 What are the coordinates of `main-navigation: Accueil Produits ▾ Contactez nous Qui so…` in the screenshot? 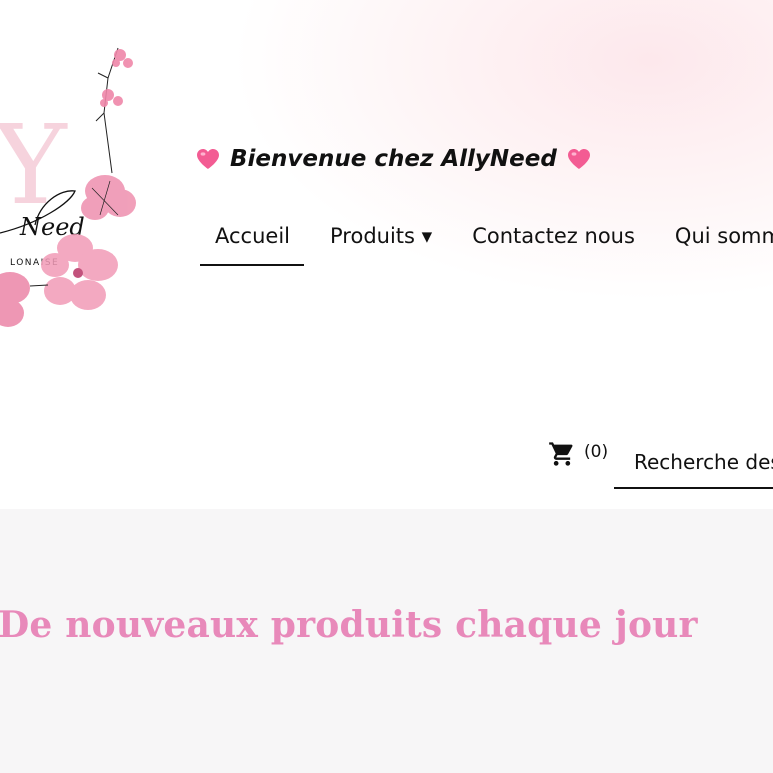 It's located at (486, 243).